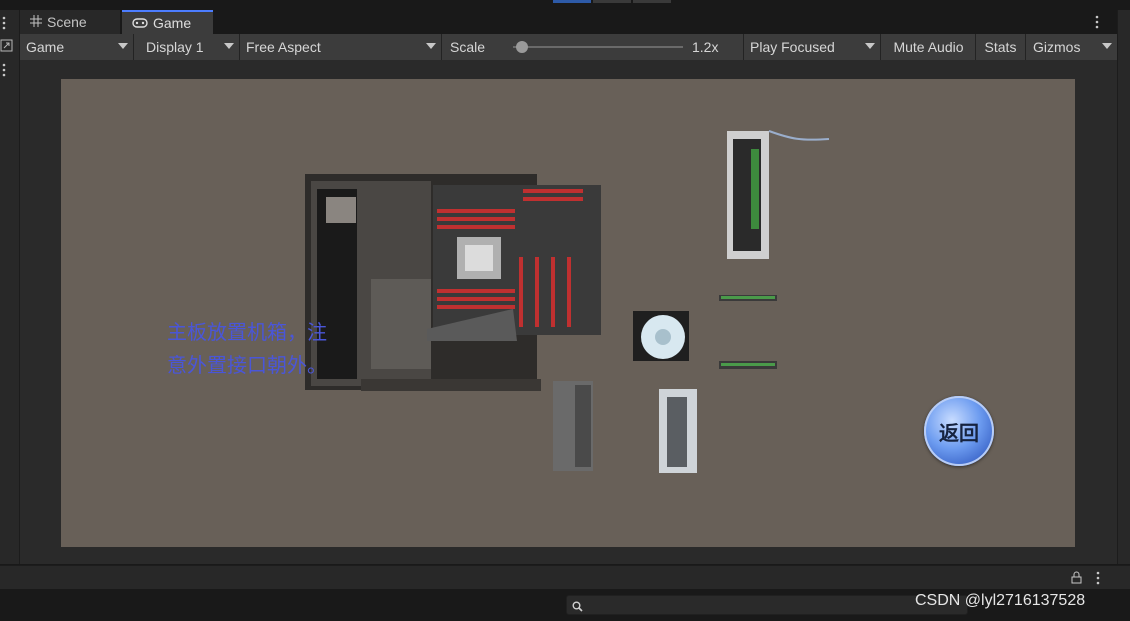 This screenshot has width=1130, height=621. What do you see at coordinates (468, 47) in the screenshot?
I see `scale-label: Scale` at bounding box center [468, 47].